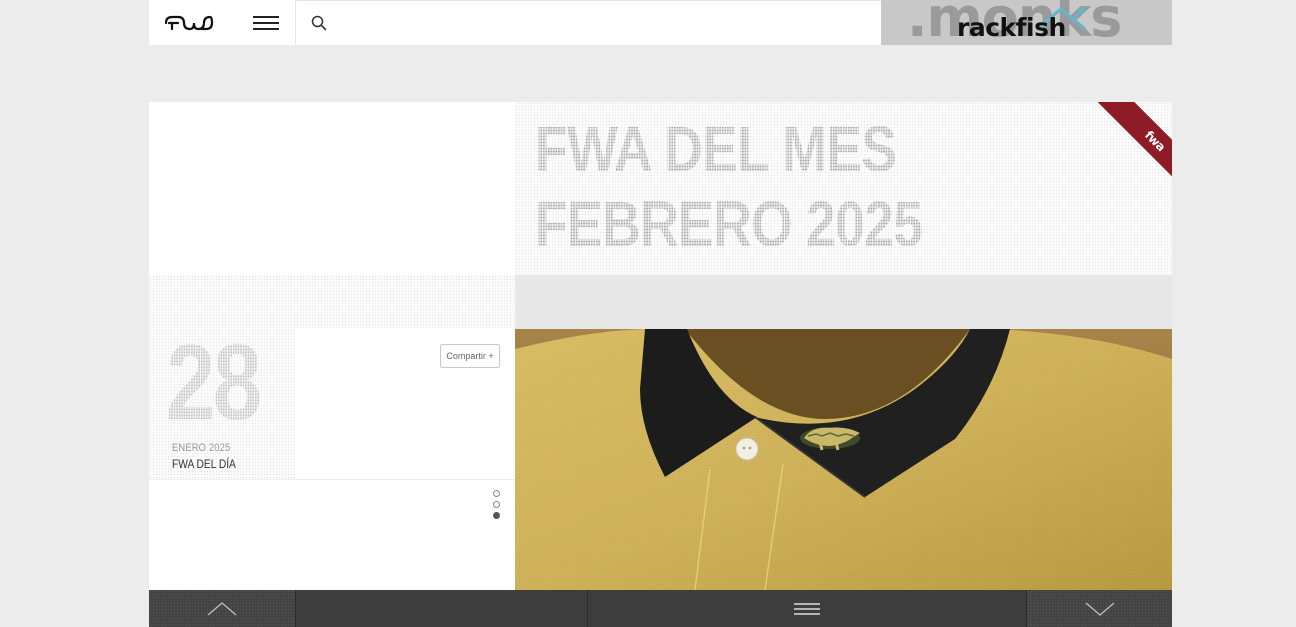 Image resolution: width=1296 pixels, height=627 pixels. I want to click on gray-strip, so click(843, 302).